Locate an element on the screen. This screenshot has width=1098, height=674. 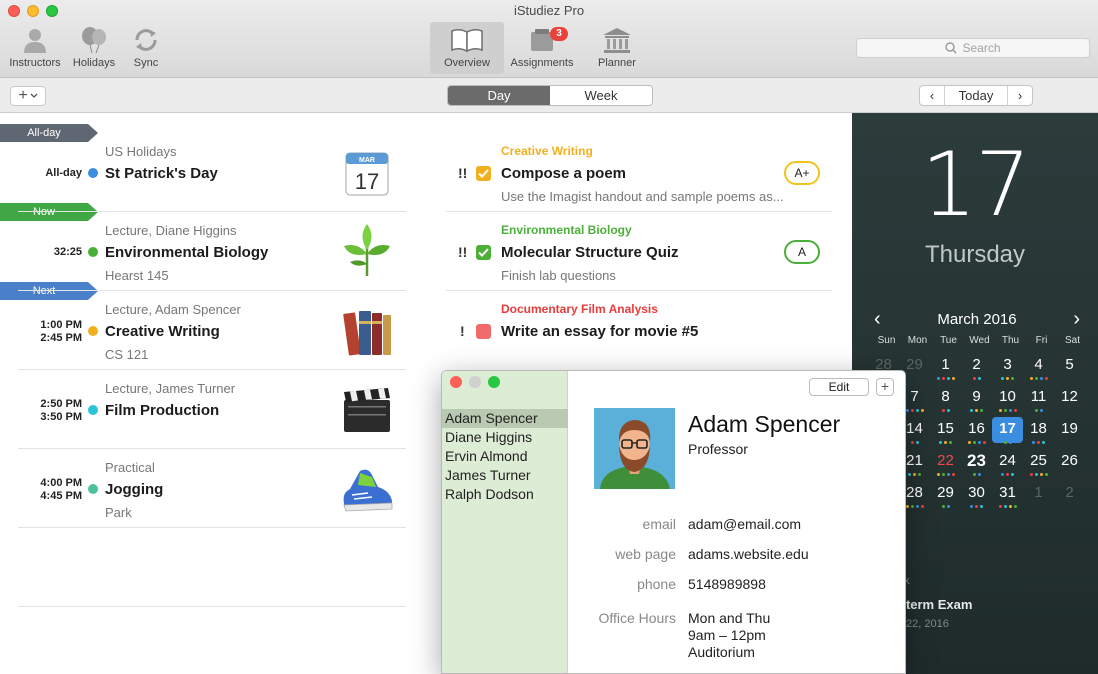
calendar-day: 10 is located at coordinates (1007, 398).